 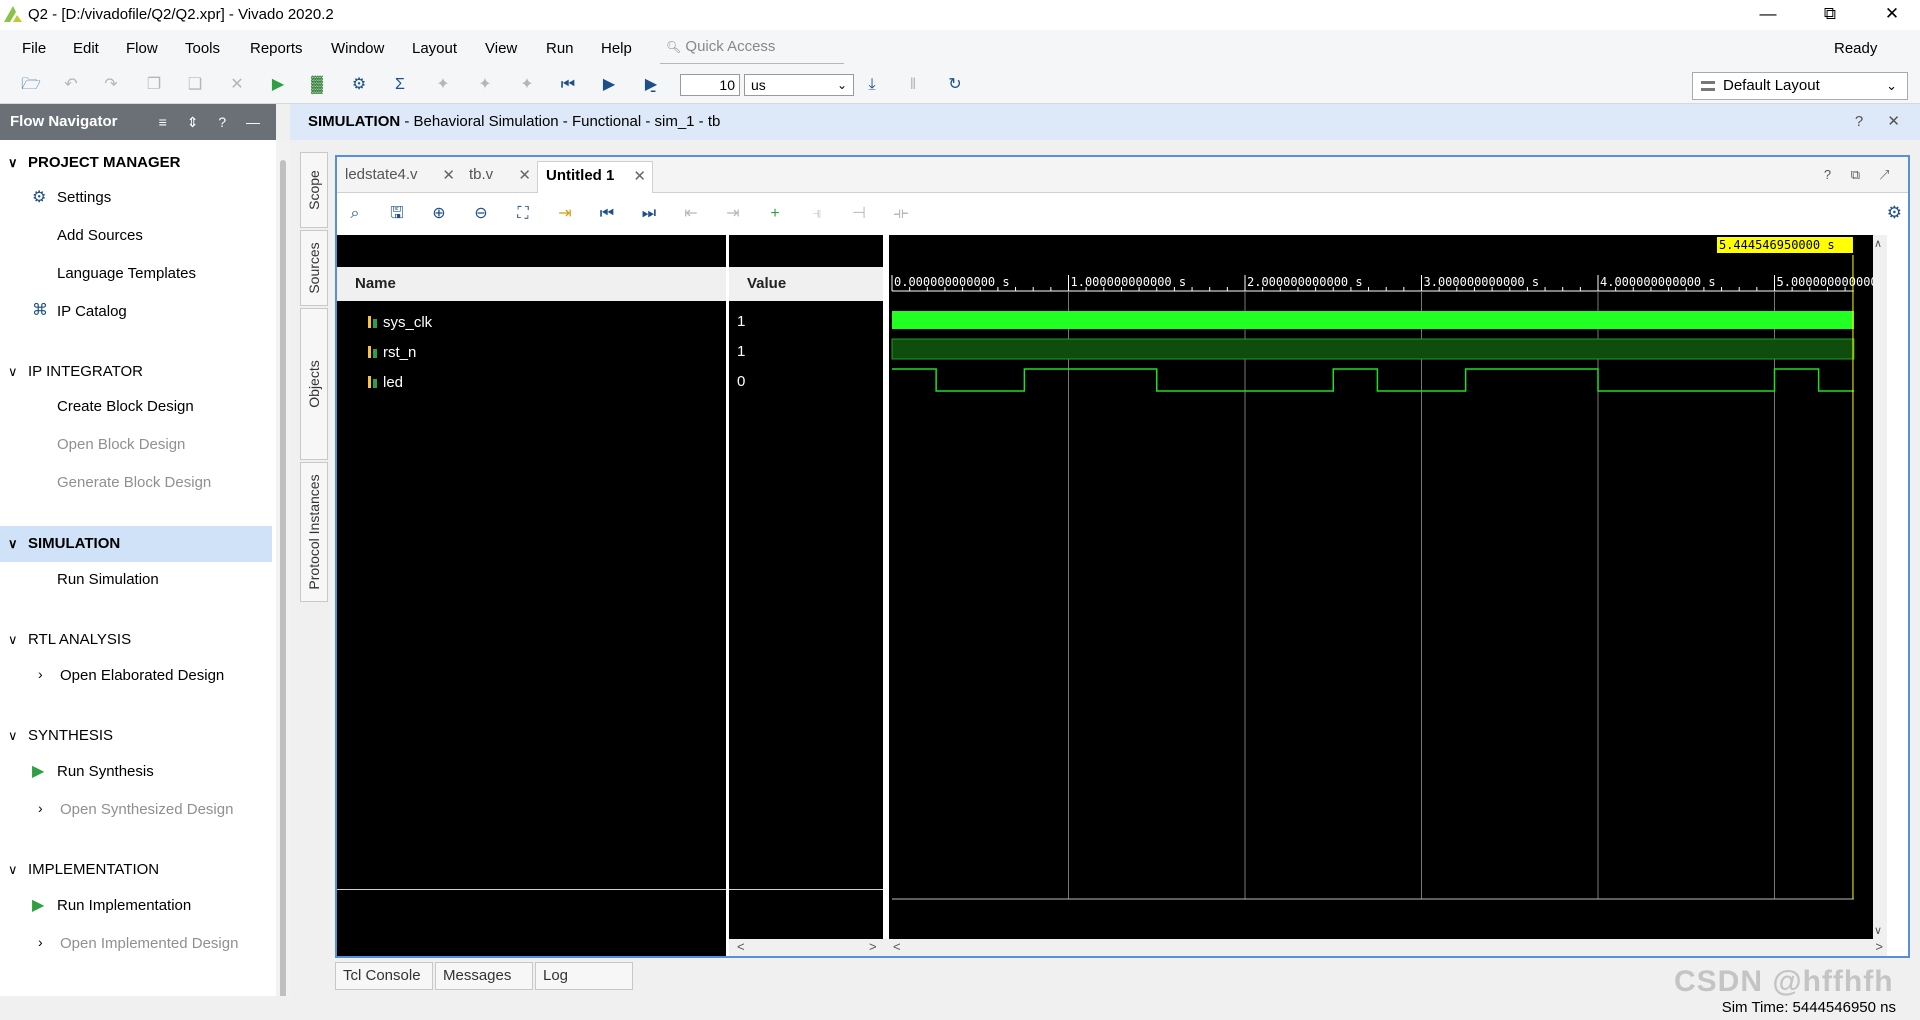 I want to click on tab-objects: Objects, so click(x=314, y=384).